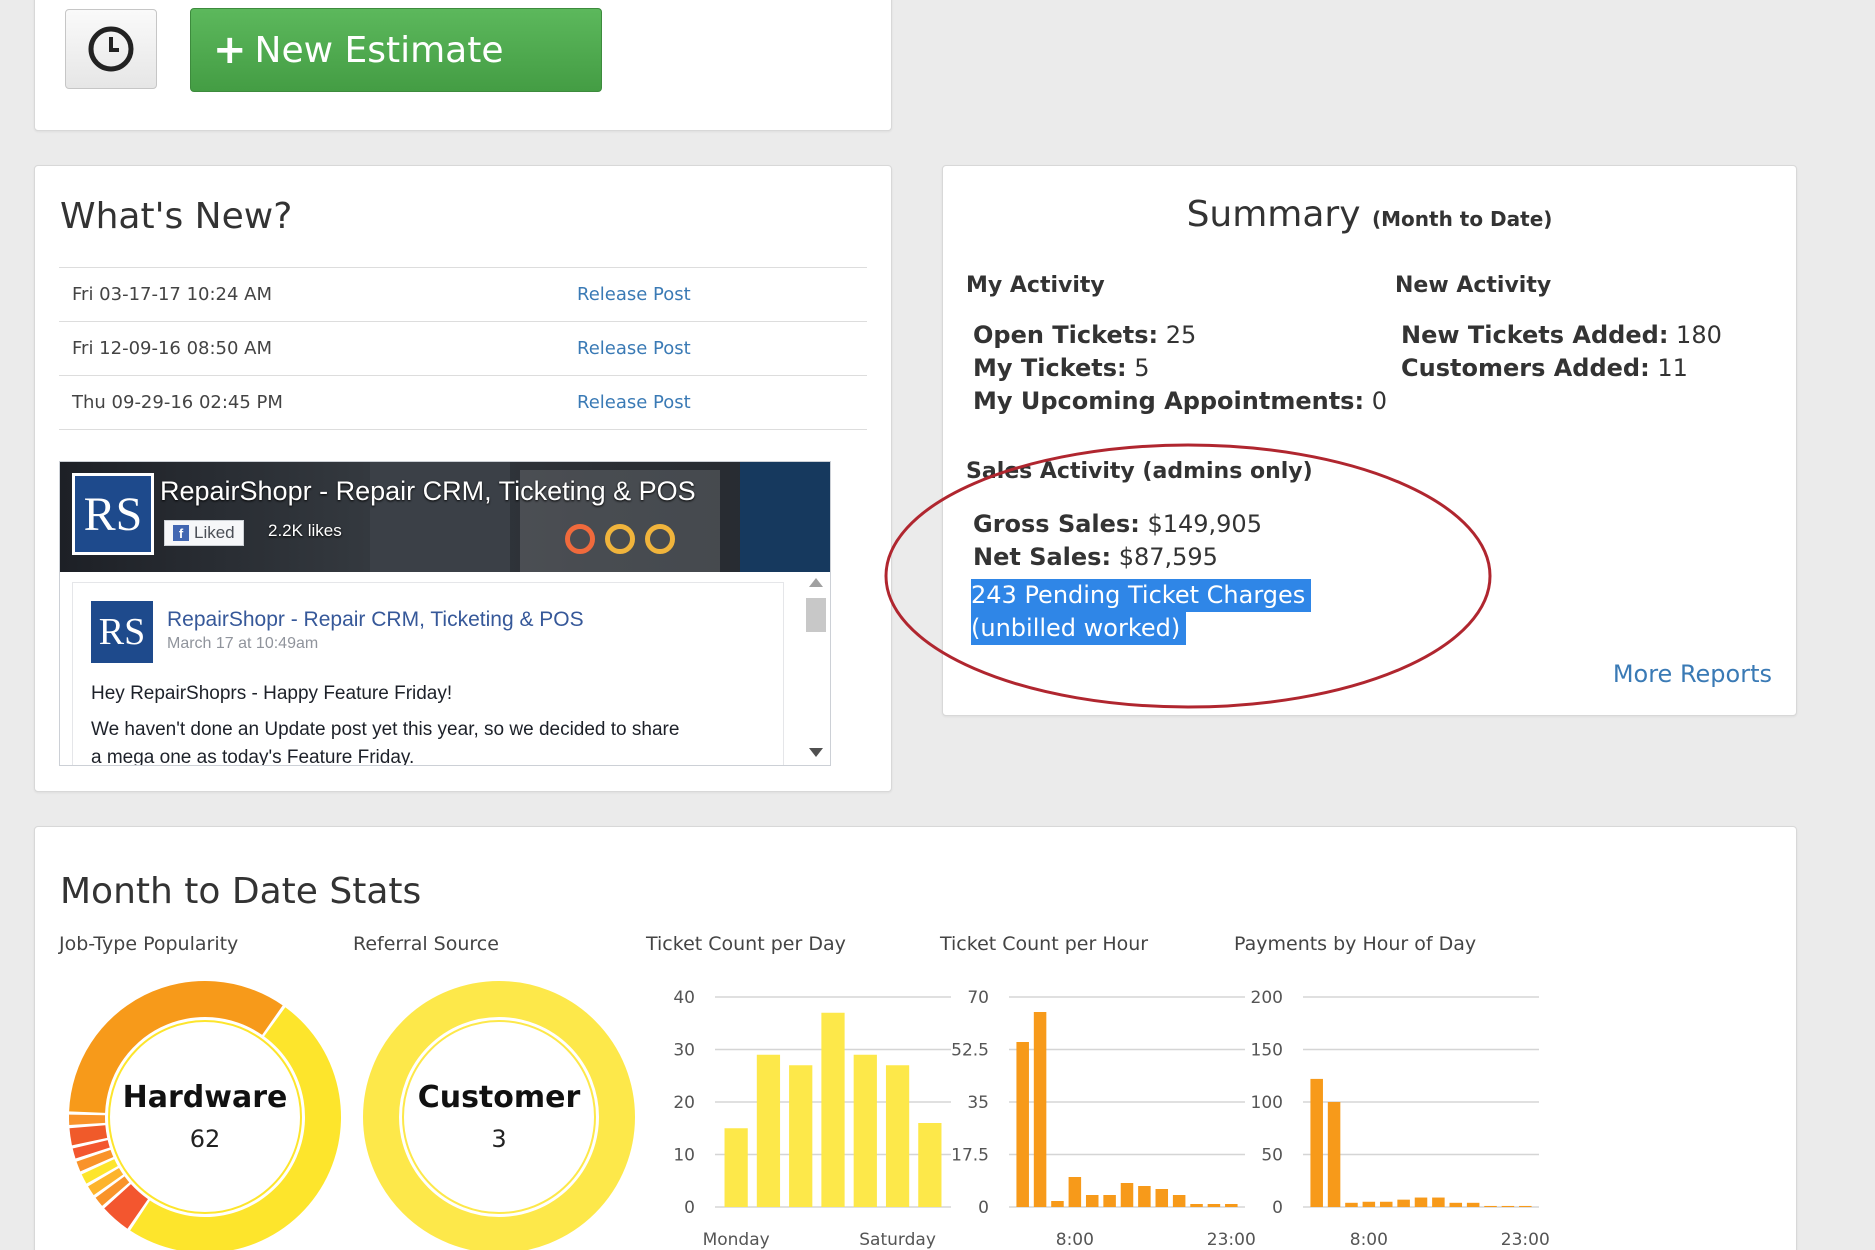 This screenshot has width=1875, height=1250. Describe the element at coordinates (499, 1097) in the screenshot. I see `donut-center-label: Customer` at that location.